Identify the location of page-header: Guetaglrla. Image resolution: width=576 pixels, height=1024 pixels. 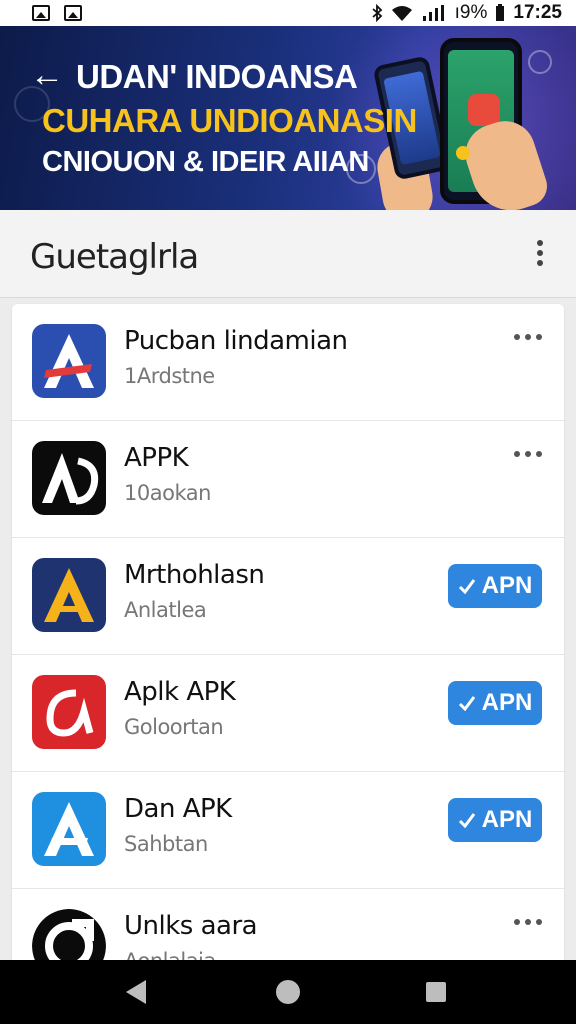
(288, 254).